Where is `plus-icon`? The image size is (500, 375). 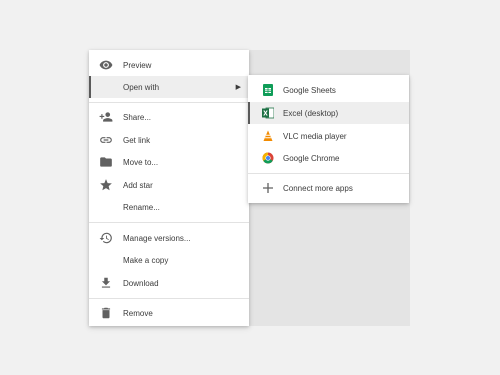
plus-icon is located at coordinates (268, 188).